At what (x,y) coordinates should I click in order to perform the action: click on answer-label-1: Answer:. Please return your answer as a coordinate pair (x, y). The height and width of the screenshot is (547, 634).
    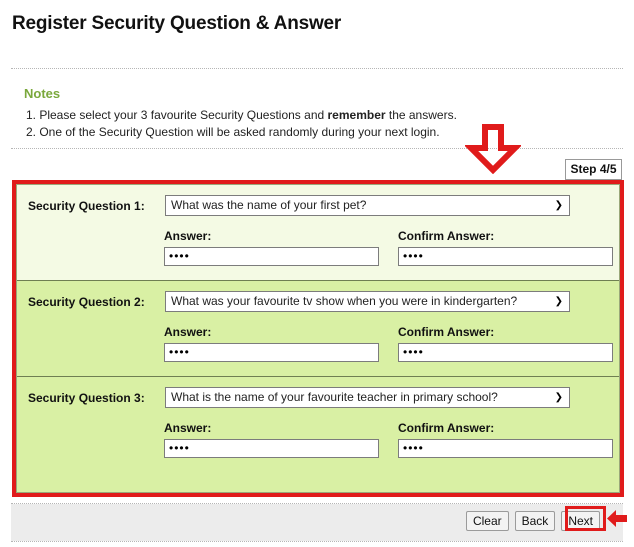
    Looking at the image, I should click on (188, 236).